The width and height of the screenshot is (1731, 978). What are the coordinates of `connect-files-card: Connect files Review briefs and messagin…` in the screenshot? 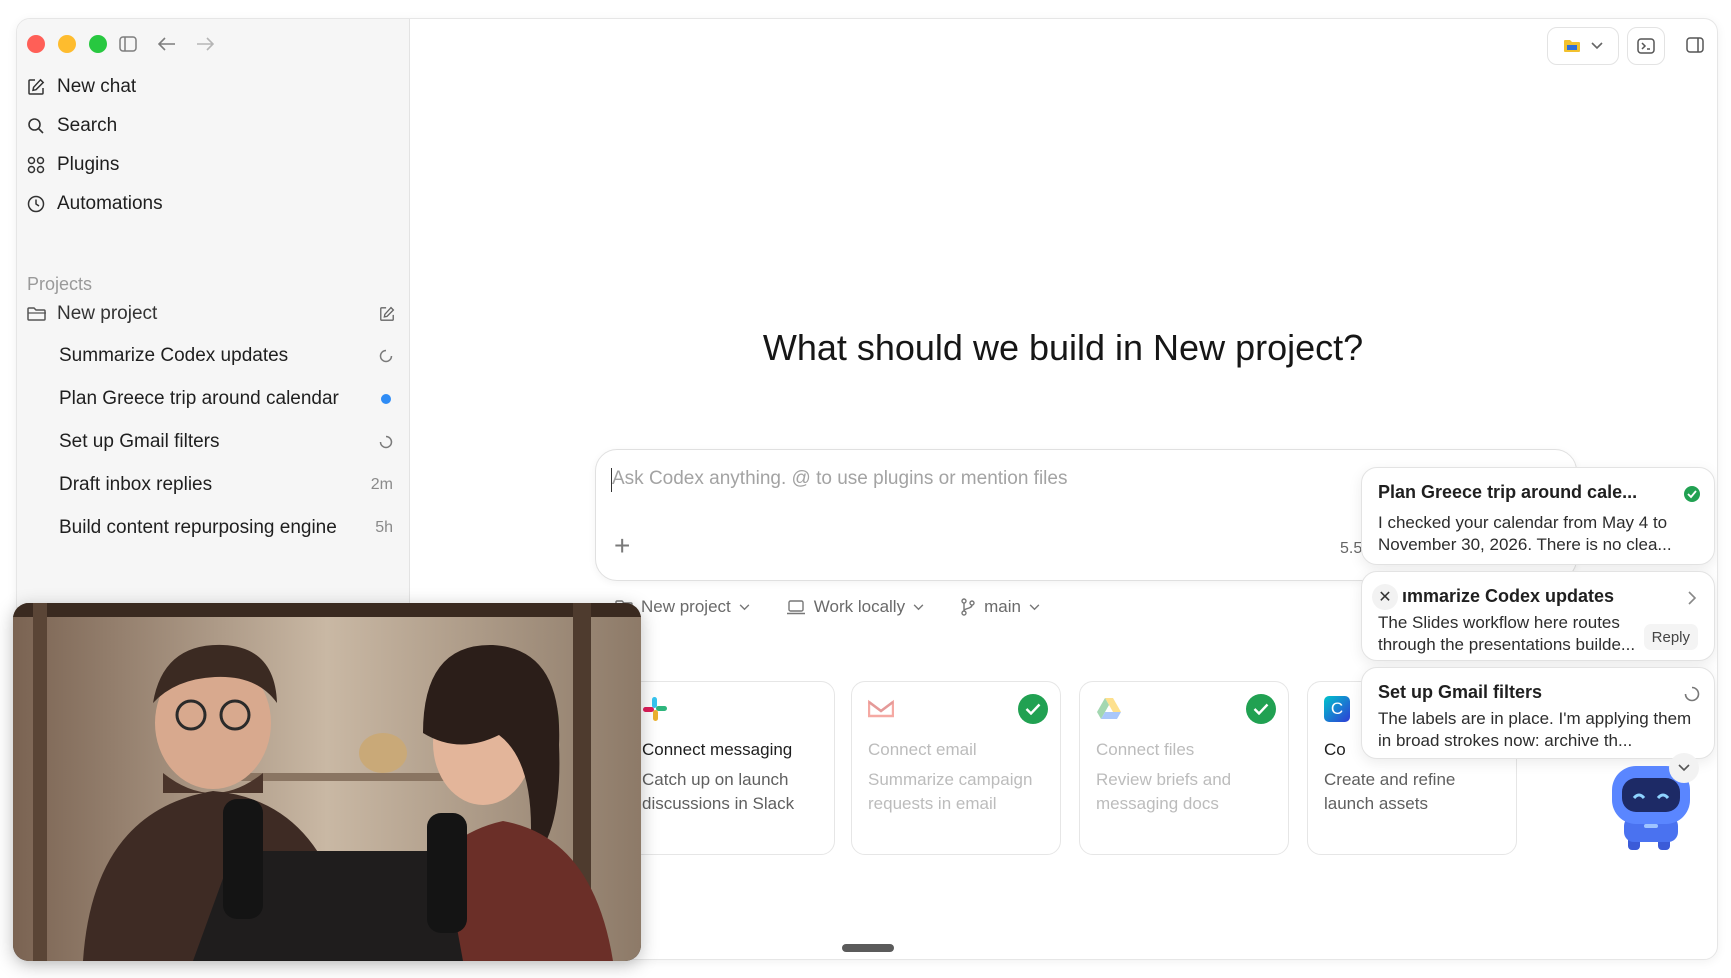 It's located at (1184, 768).